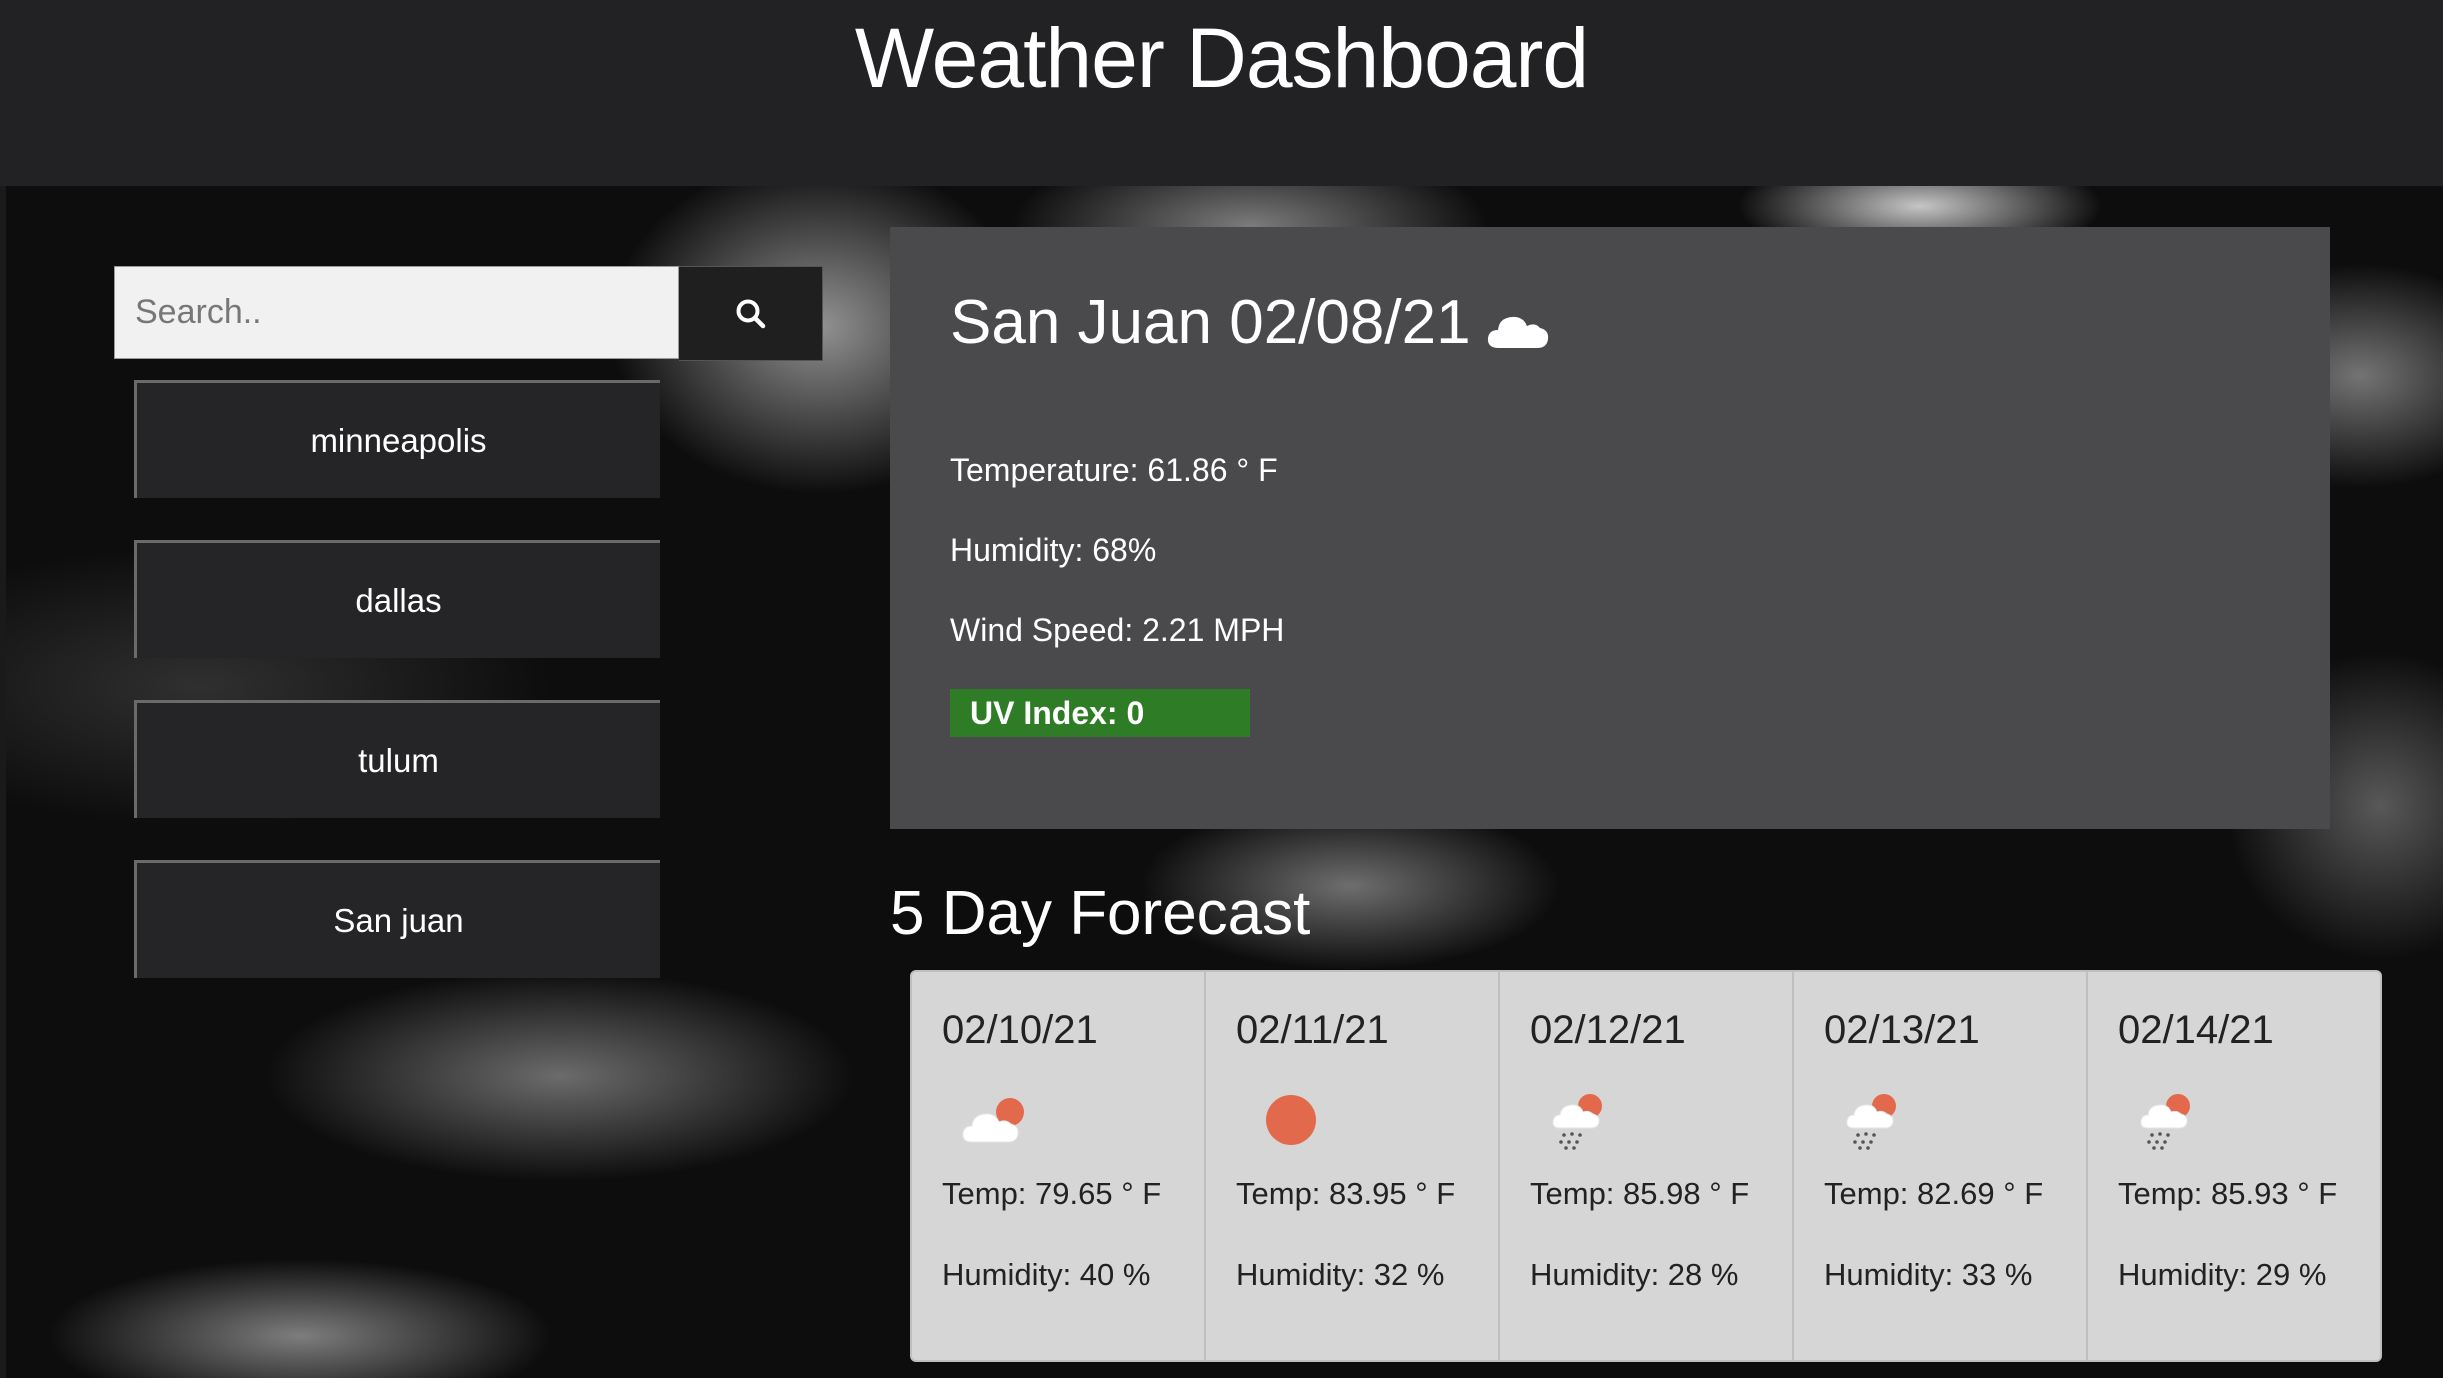 Image resolution: width=2443 pixels, height=1378 pixels. Describe the element at coordinates (1053, 550) in the screenshot. I see `current-humidity: Humidity: 68%` at that location.